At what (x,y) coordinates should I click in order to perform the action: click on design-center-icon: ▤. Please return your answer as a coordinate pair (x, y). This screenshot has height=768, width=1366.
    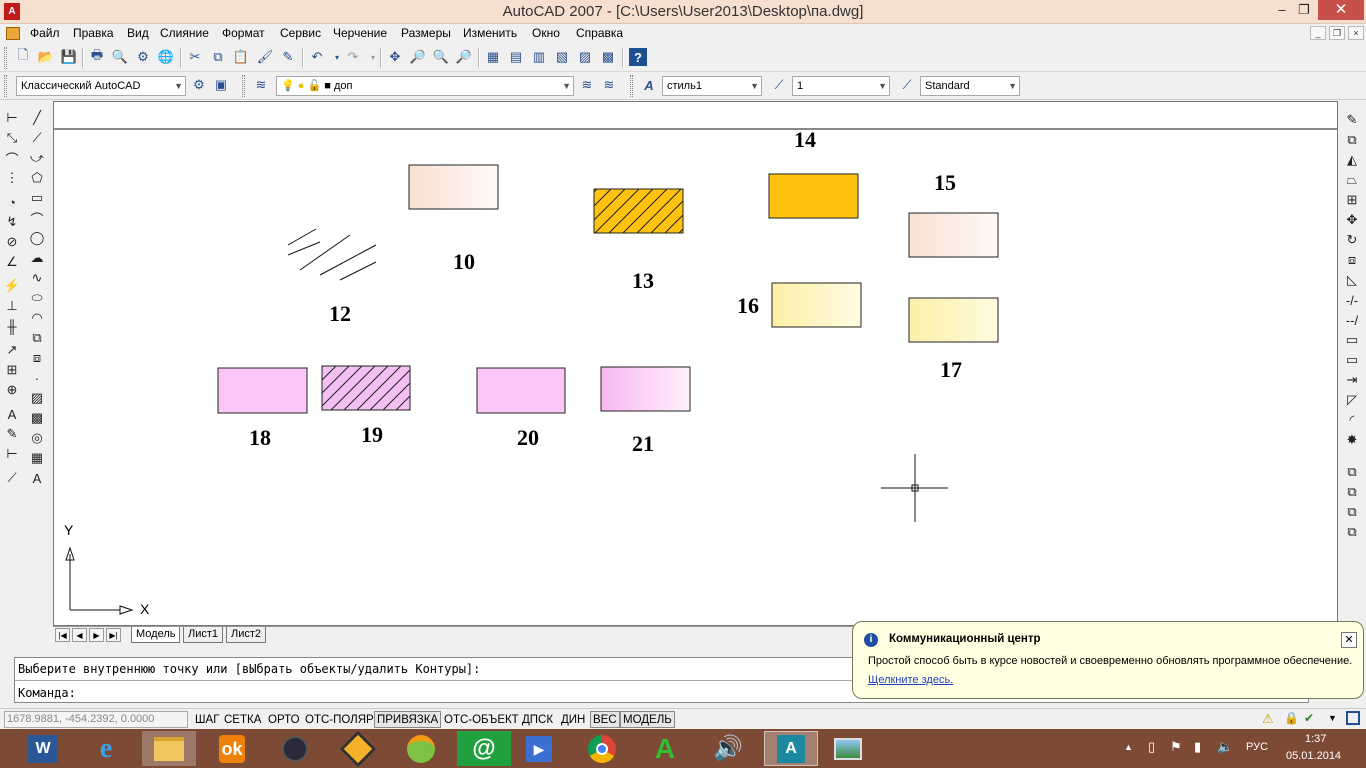
    Looking at the image, I should click on (516, 57).